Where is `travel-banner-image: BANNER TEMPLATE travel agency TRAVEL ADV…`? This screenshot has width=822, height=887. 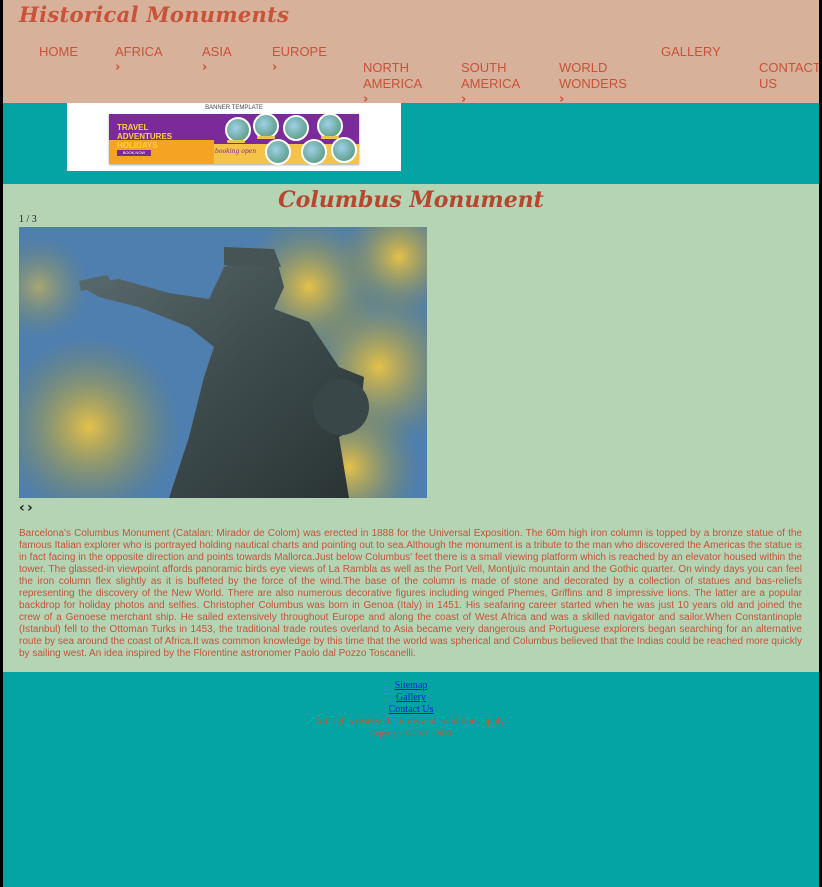
travel-banner-image: BANNER TEMPLATE travel agency TRAVEL ADV… is located at coordinates (234, 137).